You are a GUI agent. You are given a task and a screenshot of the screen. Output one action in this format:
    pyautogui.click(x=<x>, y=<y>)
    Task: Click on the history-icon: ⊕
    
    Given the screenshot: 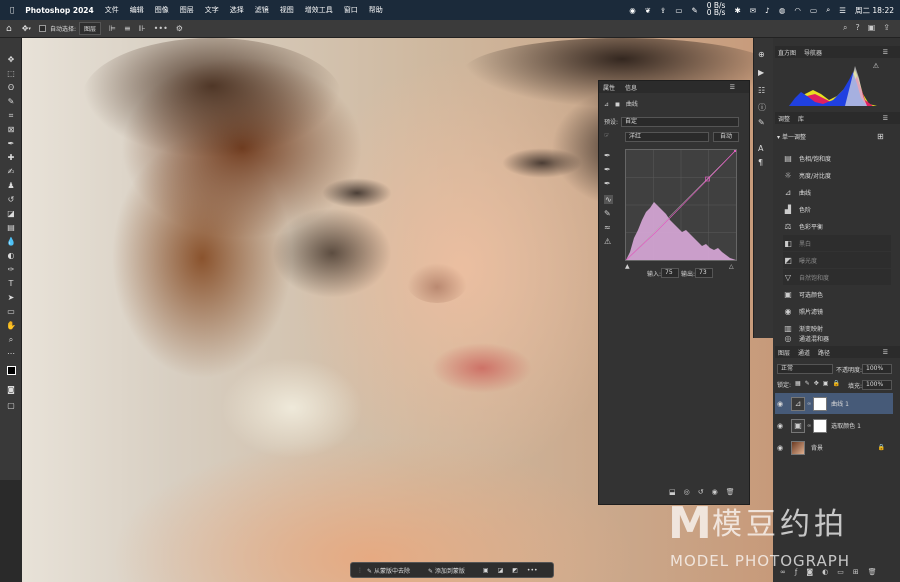 What is the action you would take?
    pyautogui.click(x=761, y=54)
    